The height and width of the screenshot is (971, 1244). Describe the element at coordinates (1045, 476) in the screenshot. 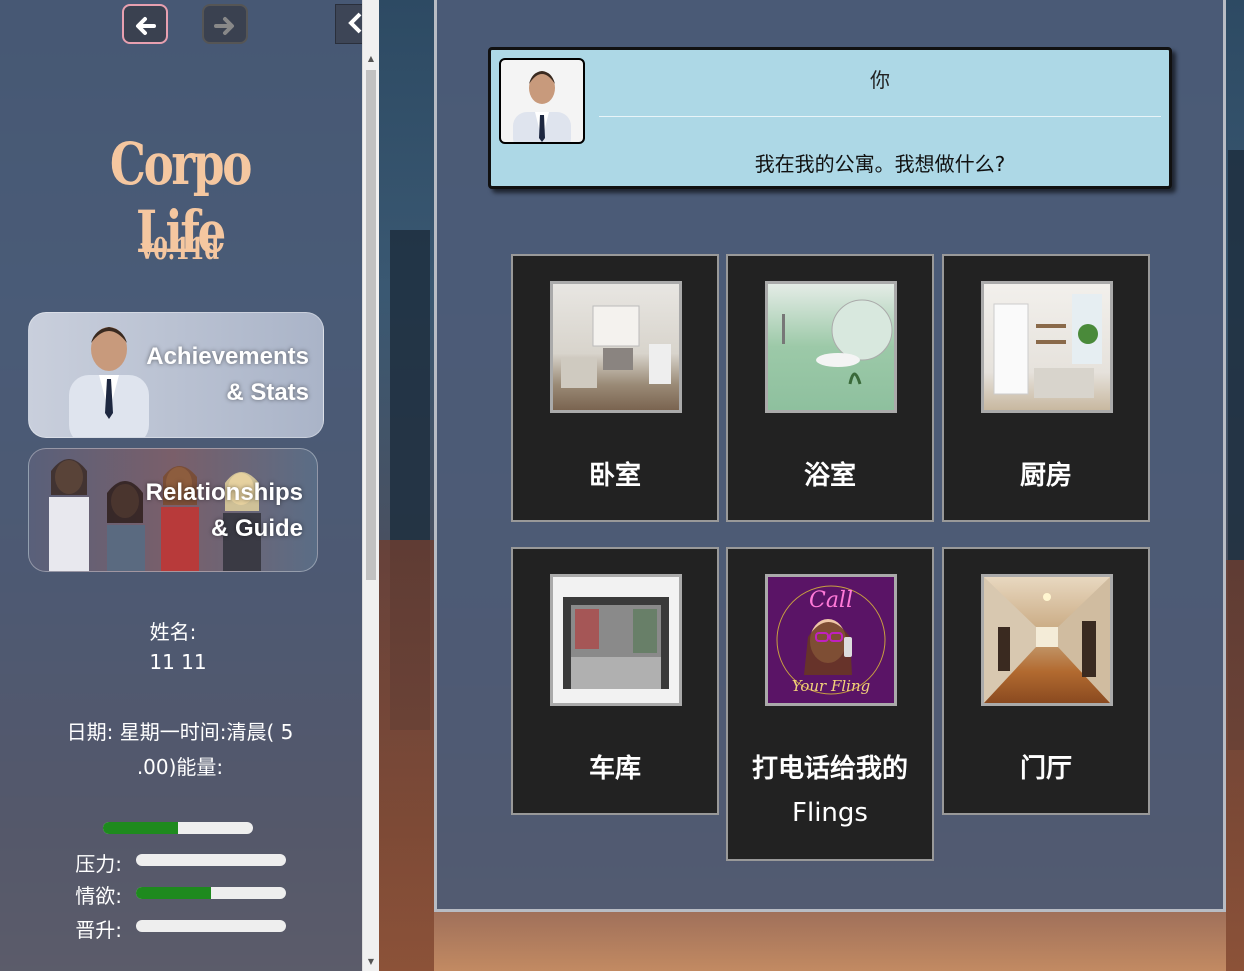

I see `location-name: 厨房` at that location.